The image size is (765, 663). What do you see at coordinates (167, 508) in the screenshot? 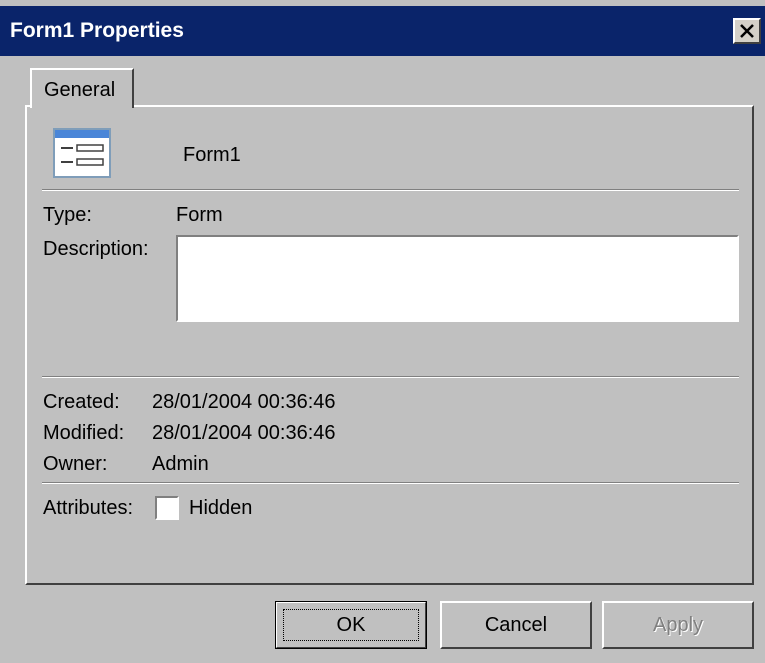
I see `hidden-checkbox` at bounding box center [167, 508].